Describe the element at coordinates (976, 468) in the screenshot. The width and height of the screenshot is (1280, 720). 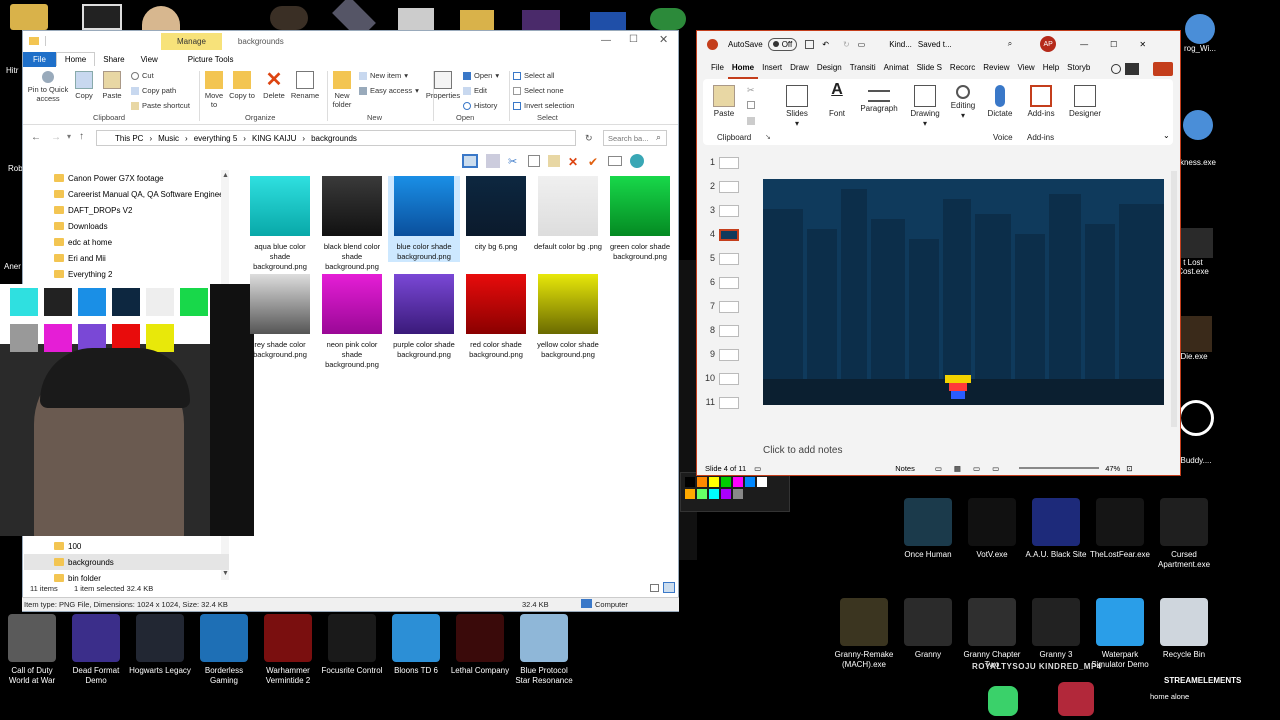
I see `reading-view-icon: ▭` at that location.